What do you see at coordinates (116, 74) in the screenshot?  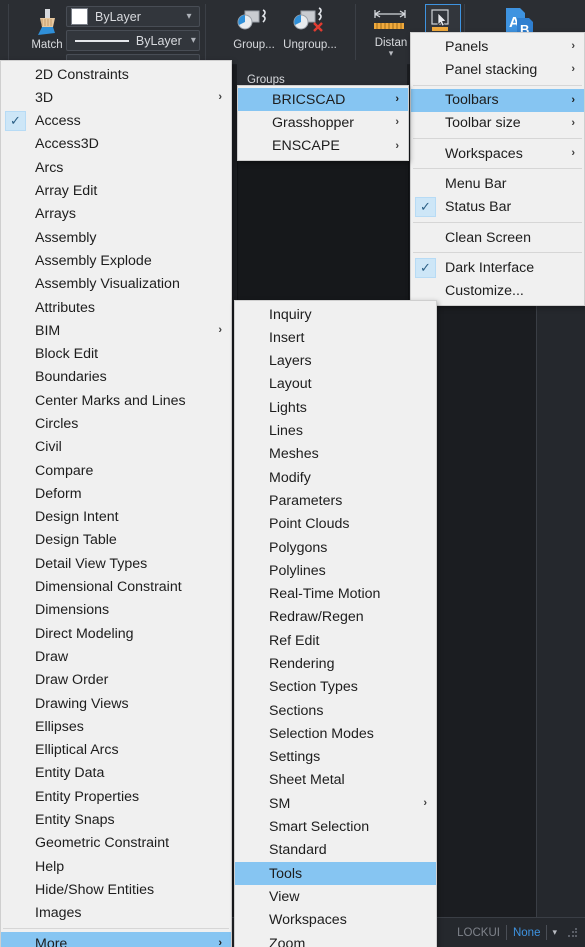 I see `toolbar-item-2d-constraints: 2D Constraints` at bounding box center [116, 74].